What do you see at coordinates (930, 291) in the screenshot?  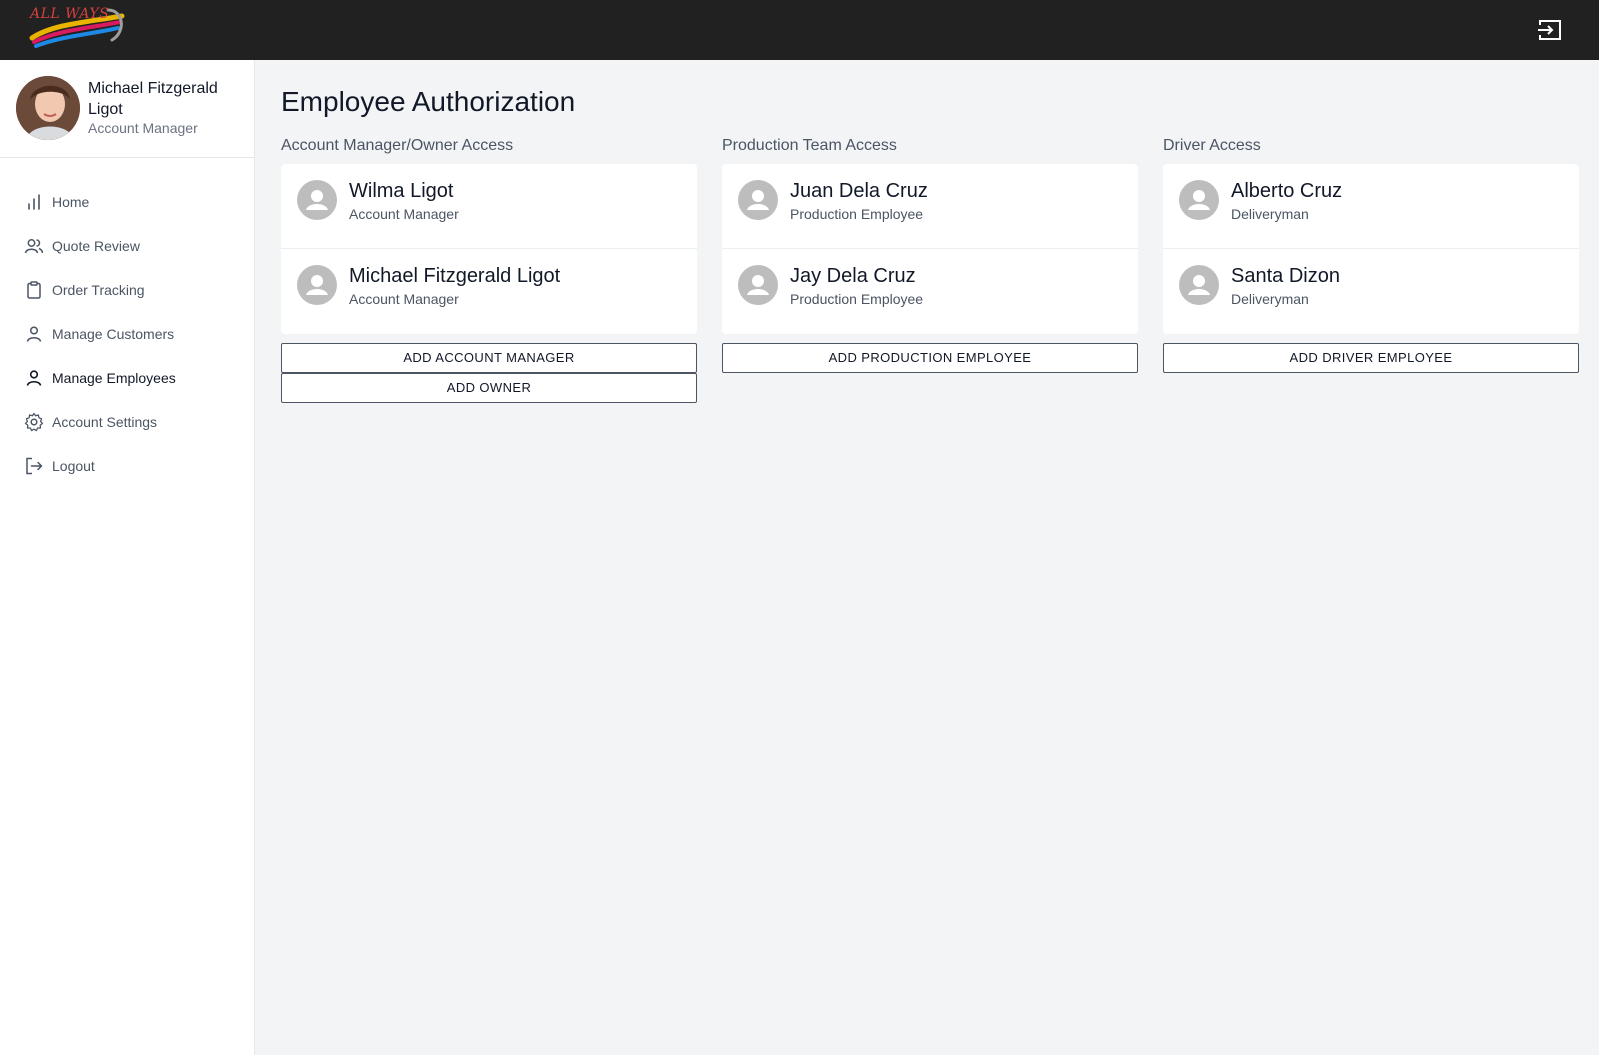 I see `employee-card: Jay Dela Cruz Production Employee` at bounding box center [930, 291].